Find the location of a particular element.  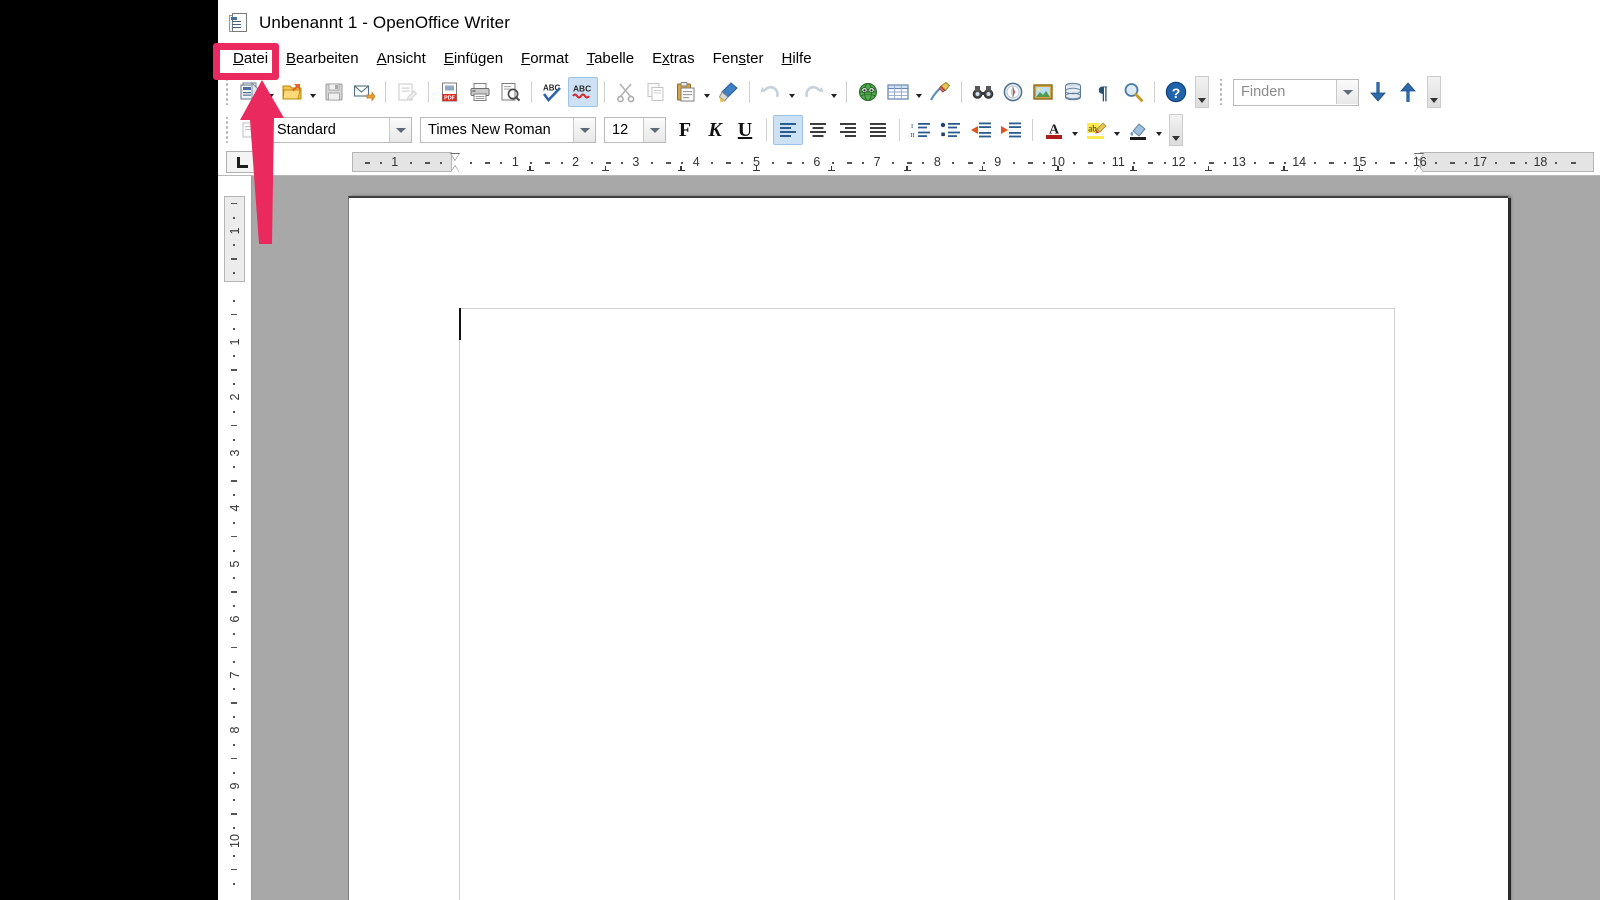

vertical-ruler: 1 1 2 3 4 5 6 7 8 9 10 is located at coordinates (235, 538).